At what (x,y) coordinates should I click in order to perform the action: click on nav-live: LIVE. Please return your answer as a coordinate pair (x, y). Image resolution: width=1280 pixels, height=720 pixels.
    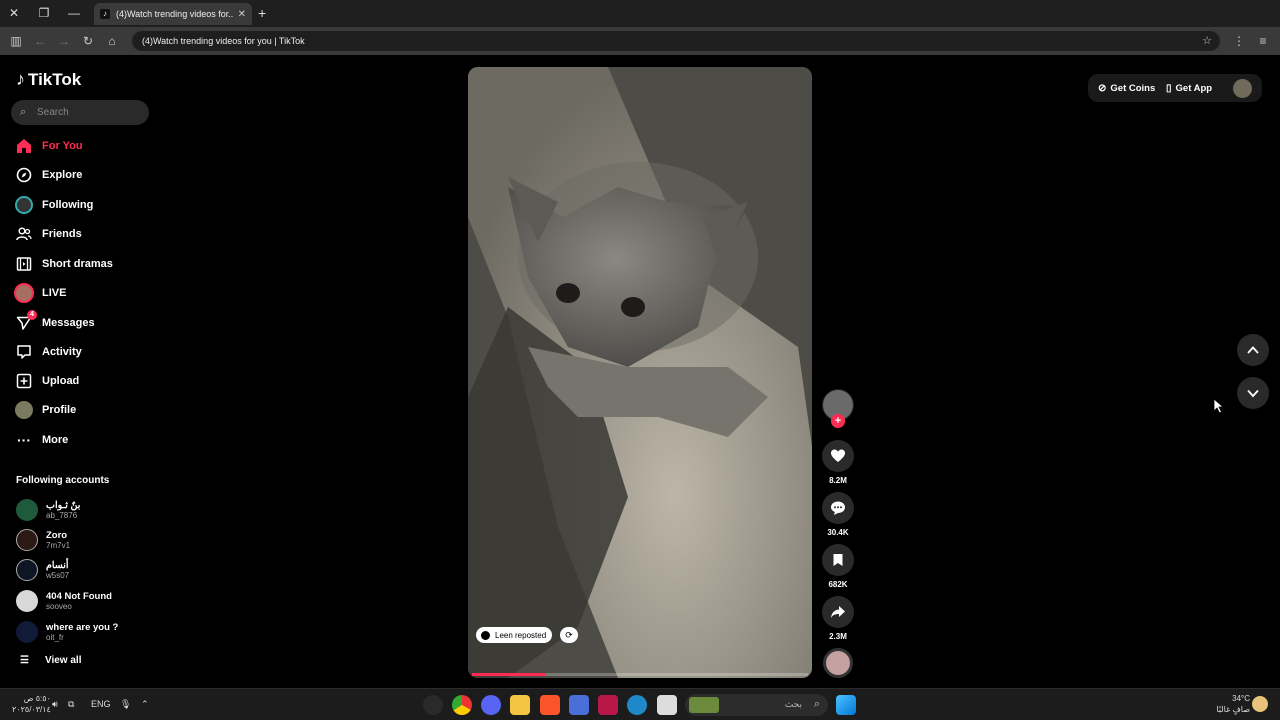
    Looking at the image, I should click on (40, 293).